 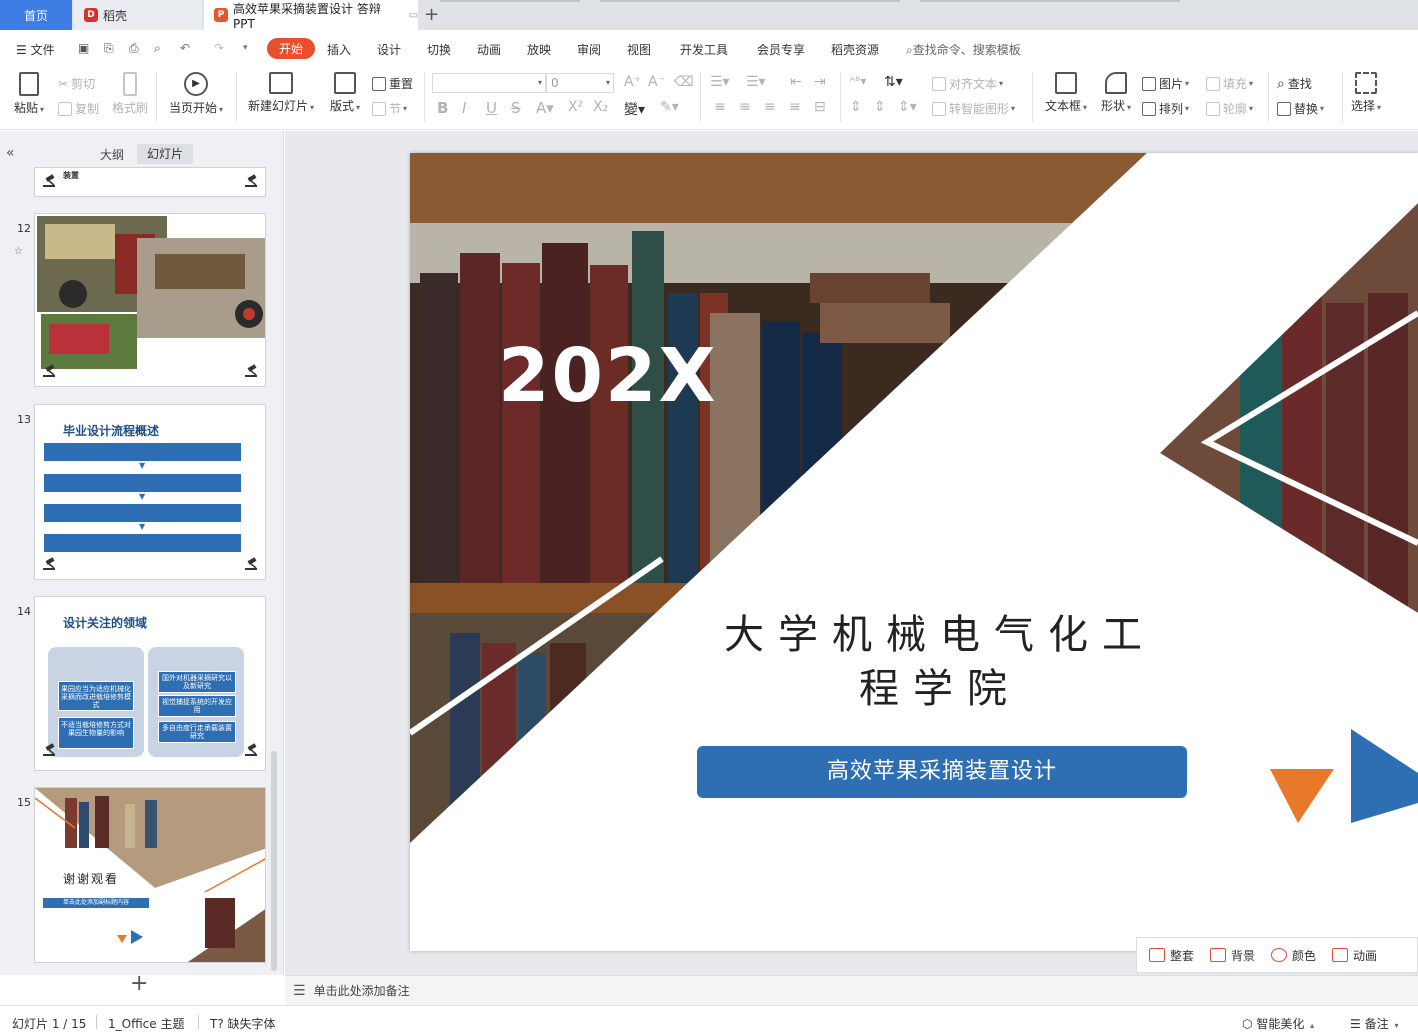 I want to click on menu-transition: 切换, so click(x=439, y=49).